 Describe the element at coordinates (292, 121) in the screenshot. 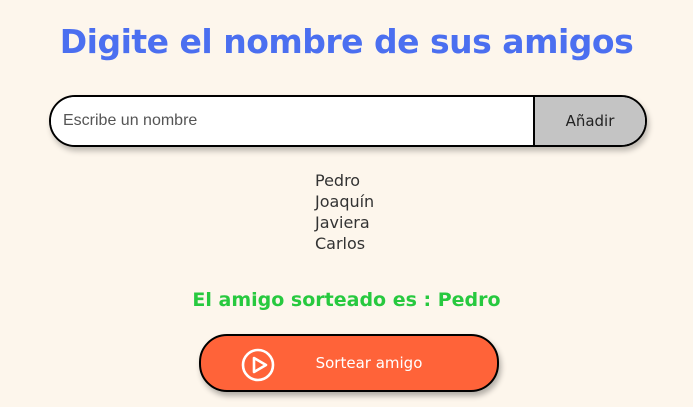

I see `name-input` at that location.